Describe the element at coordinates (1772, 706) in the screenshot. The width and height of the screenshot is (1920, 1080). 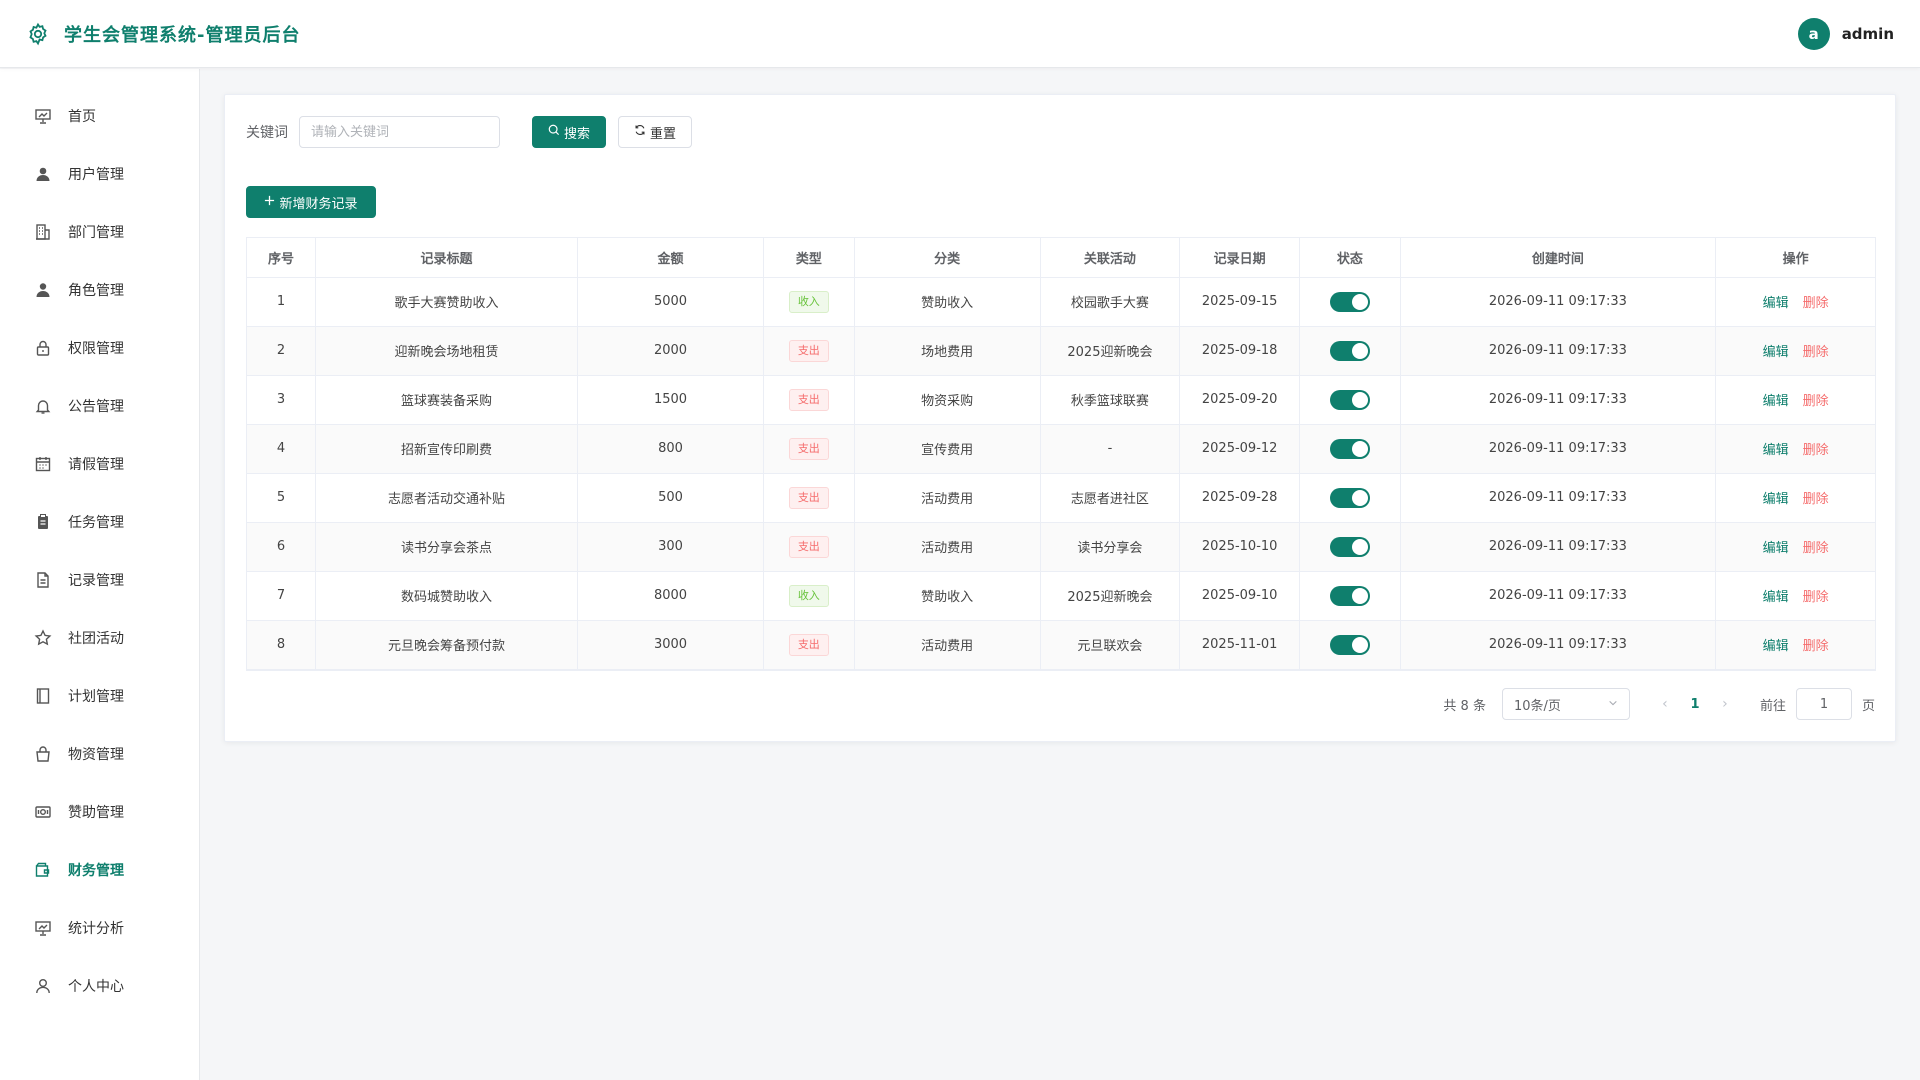
I see `goto-label: 前往` at that location.